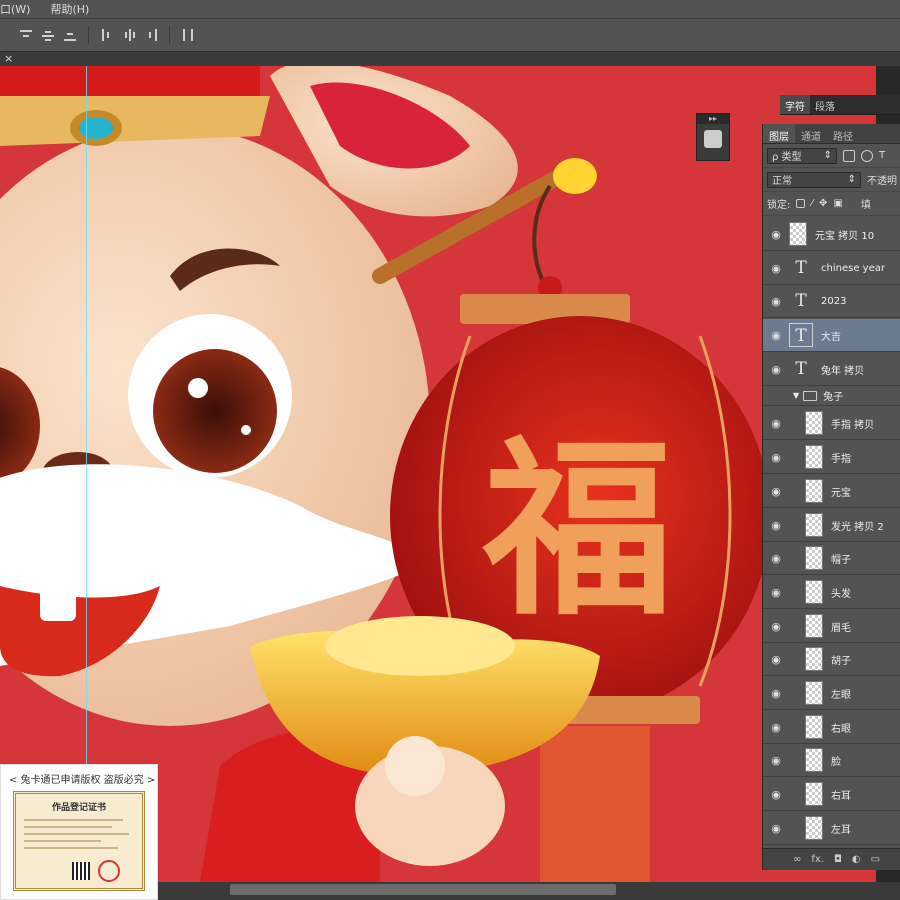 The image size is (900, 900). Describe the element at coordinates (857, 527) in the screenshot. I see `layer-name: 发光 拷贝 2` at that location.